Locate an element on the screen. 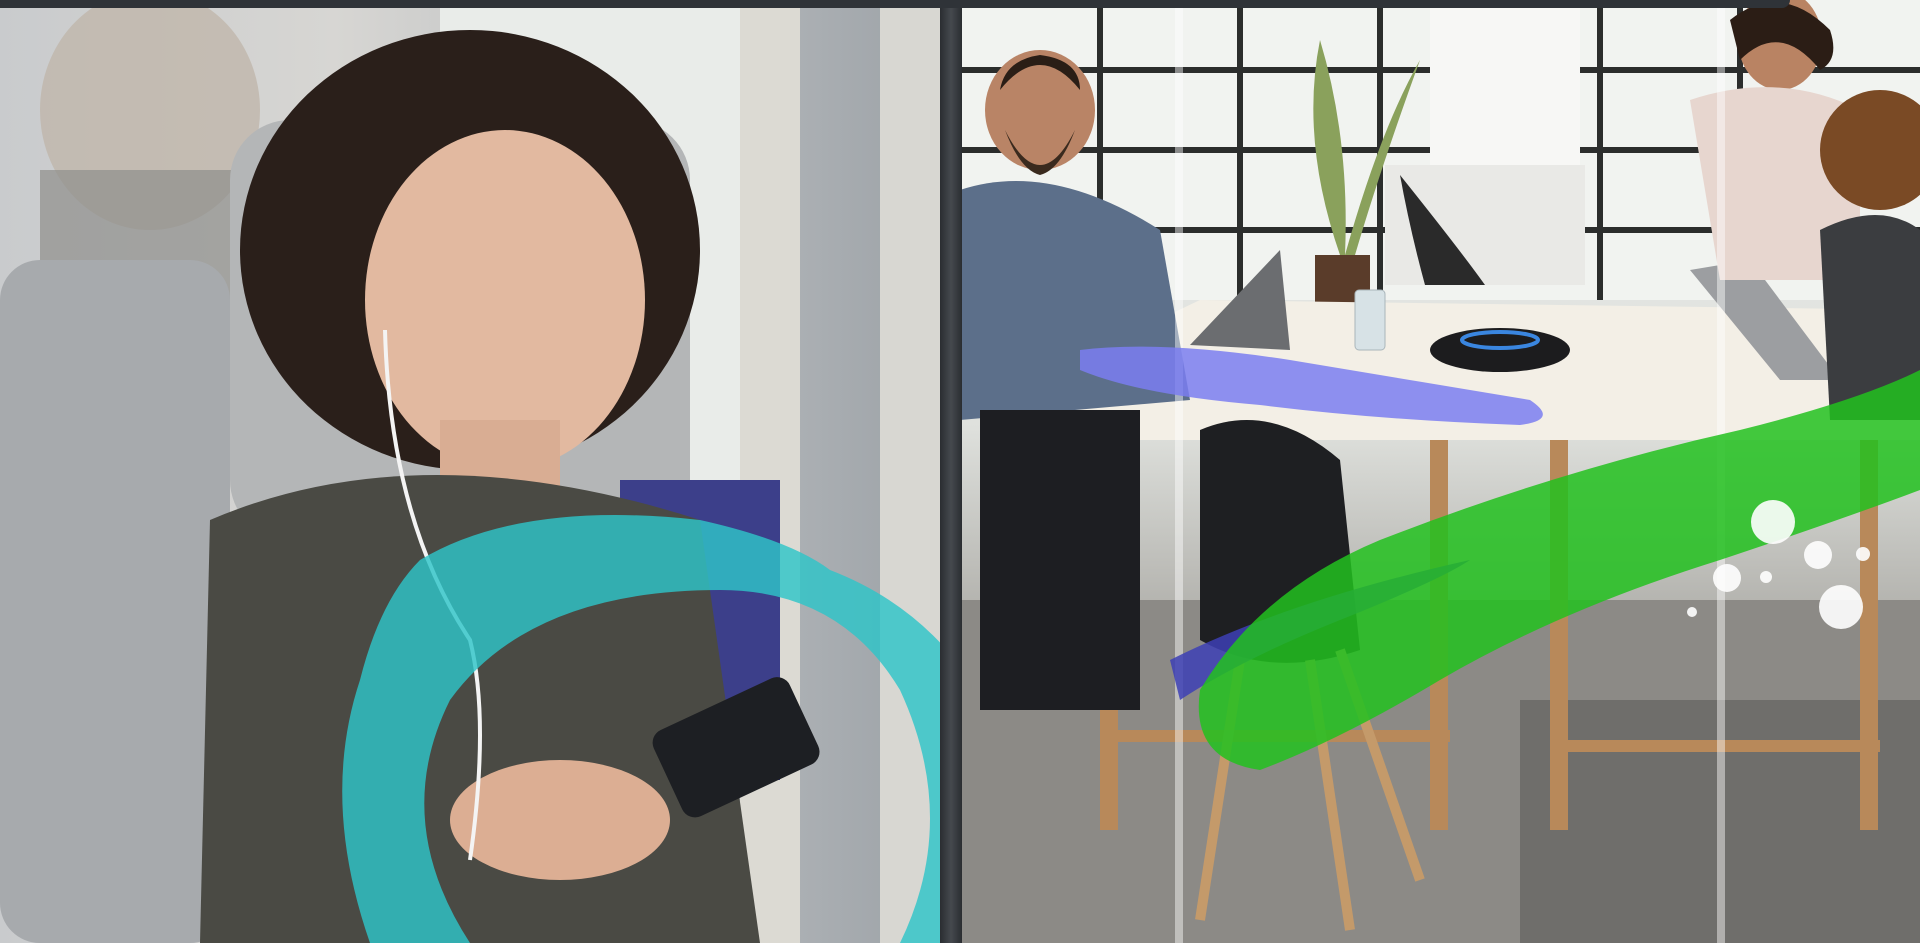  top-edge-strip is located at coordinates (895, 4).